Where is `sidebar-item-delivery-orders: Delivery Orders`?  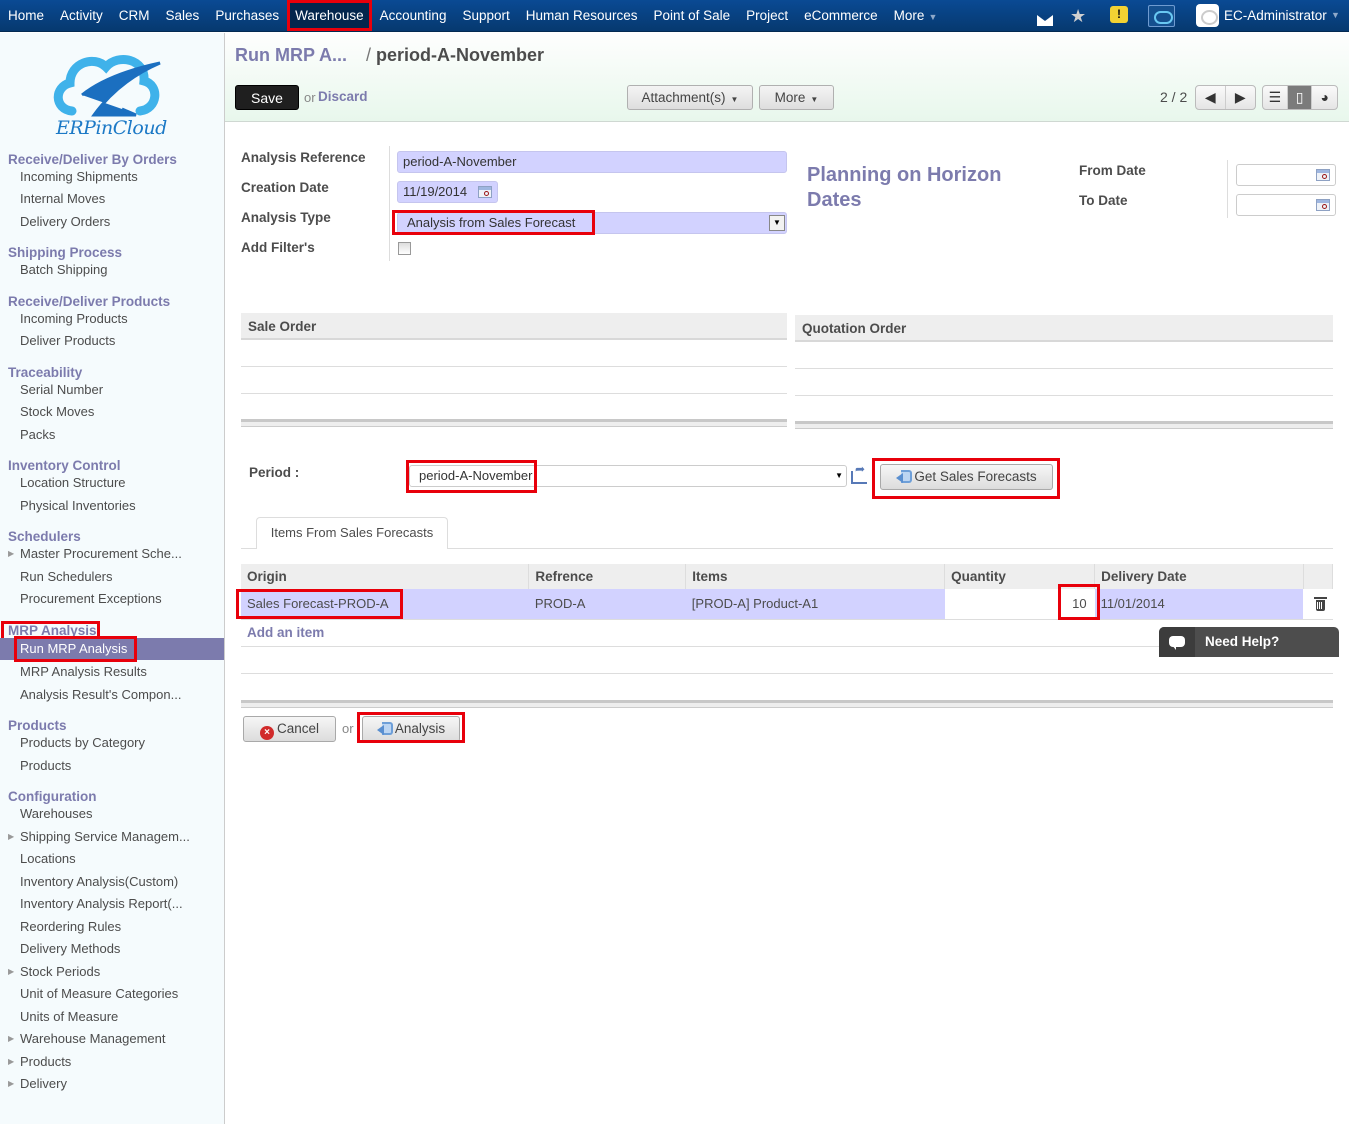
sidebar-item-delivery-orders: Delivery Orders is located at coordinates (112, 222).